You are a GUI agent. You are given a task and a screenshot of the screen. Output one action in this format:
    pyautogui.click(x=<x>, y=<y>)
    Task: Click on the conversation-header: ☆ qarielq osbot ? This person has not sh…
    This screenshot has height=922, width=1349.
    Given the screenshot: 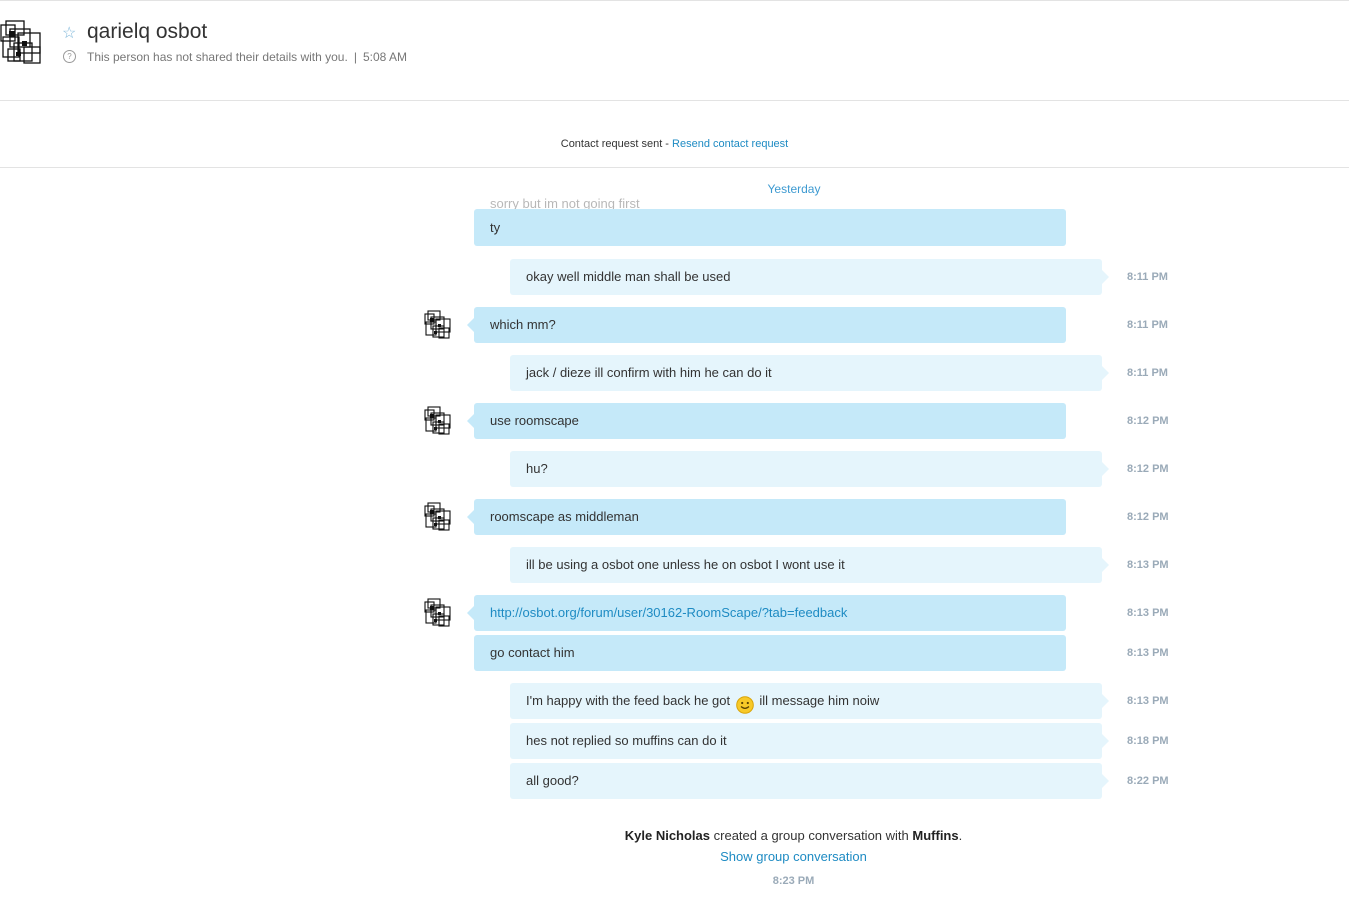 What is the action you would take?
    pyautogui.click(x=674, y=51)
    